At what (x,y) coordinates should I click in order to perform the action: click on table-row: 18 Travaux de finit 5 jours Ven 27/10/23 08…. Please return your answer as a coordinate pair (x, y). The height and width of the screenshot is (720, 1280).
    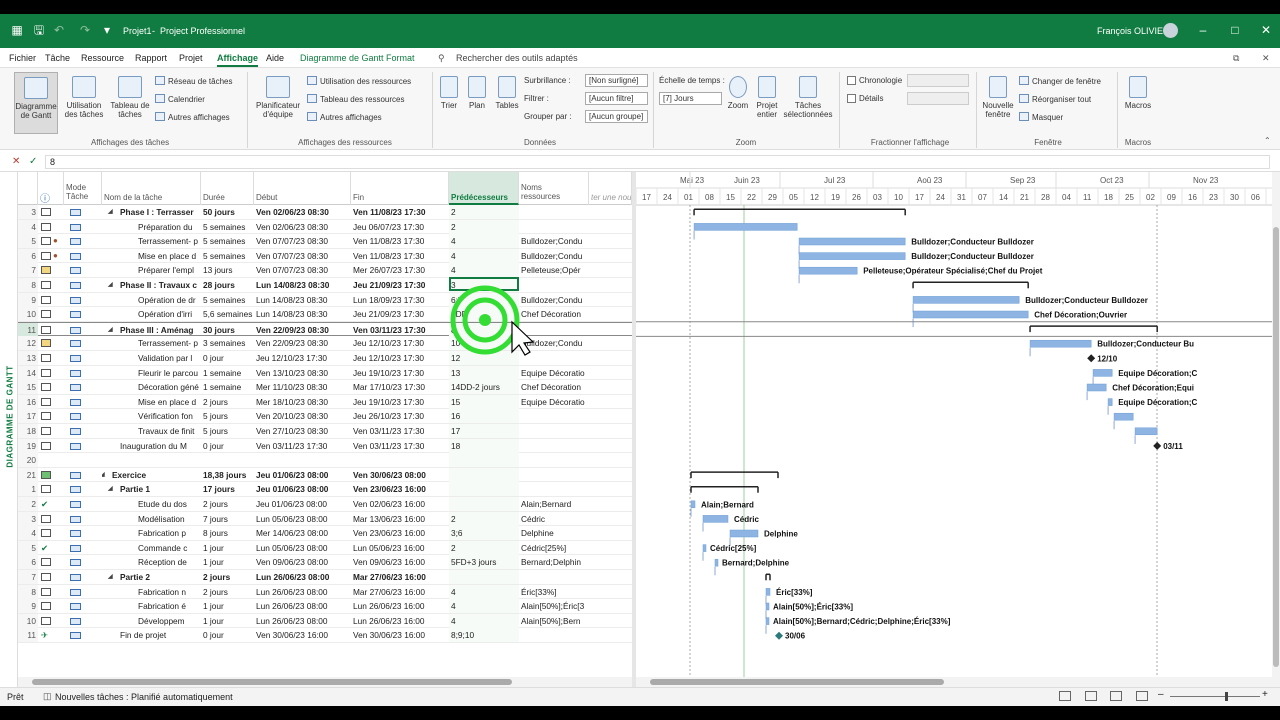
    Looking at the image, I should click on (325, 431).